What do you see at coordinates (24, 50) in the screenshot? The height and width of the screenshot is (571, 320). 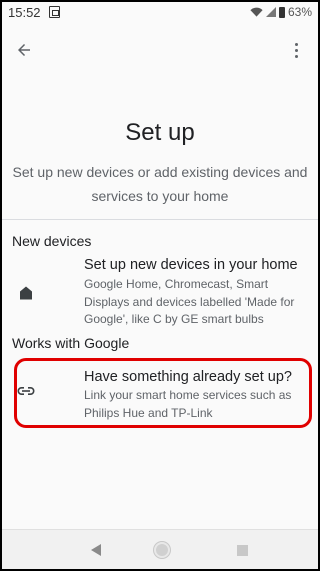 I see `arrow-back-icon` at bounding box center [24, 50].